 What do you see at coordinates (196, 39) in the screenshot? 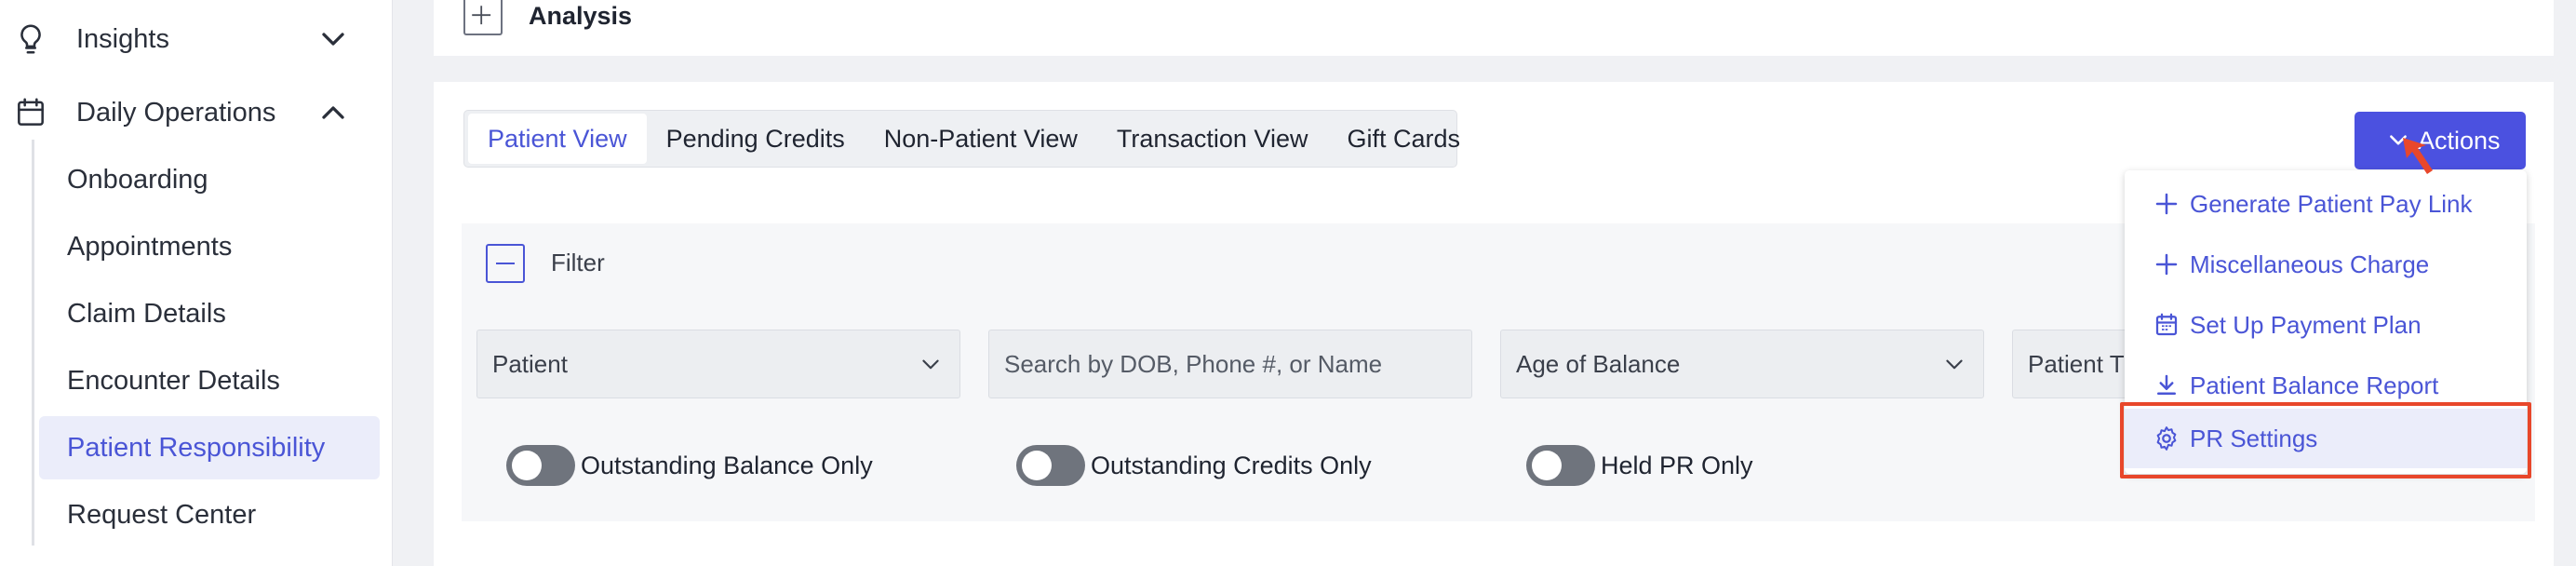
I see `sidebar-group-insights: Insights` at bounding box center [196, 39].